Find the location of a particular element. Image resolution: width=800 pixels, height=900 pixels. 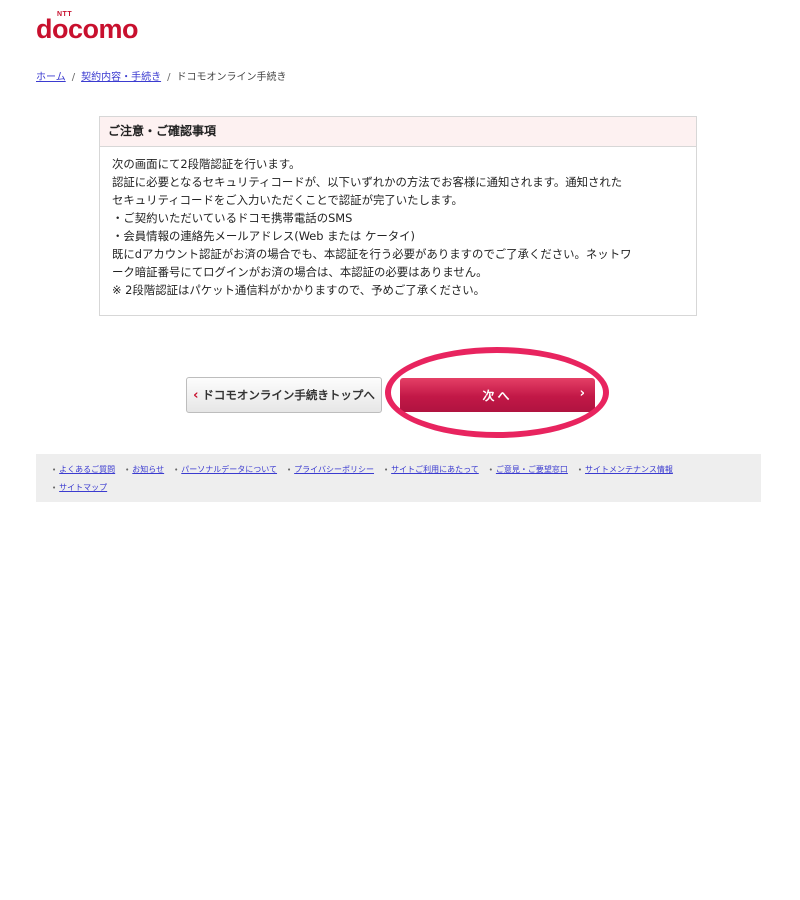

notice-line: セキュリティコードをご入力いただくことで認証が完了いたします。 is located at coordinates (287, 200).